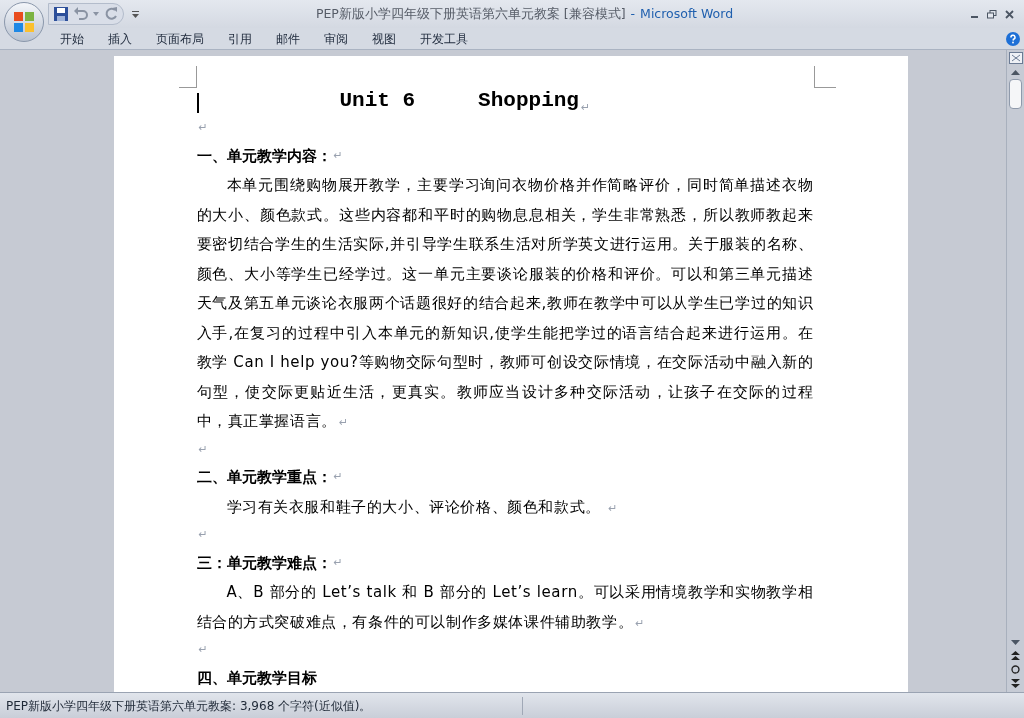 This screenshot has width=1024, height=718. I want to click on body-paragraph: A、B 部分的 Let’s talk 和 B 部分的 Let’s learn。可以采用情境教学和实物教学相结合的方式突破难点，有条件的可以制作多媒体课件辅助教学。↵, so click(505, 607).